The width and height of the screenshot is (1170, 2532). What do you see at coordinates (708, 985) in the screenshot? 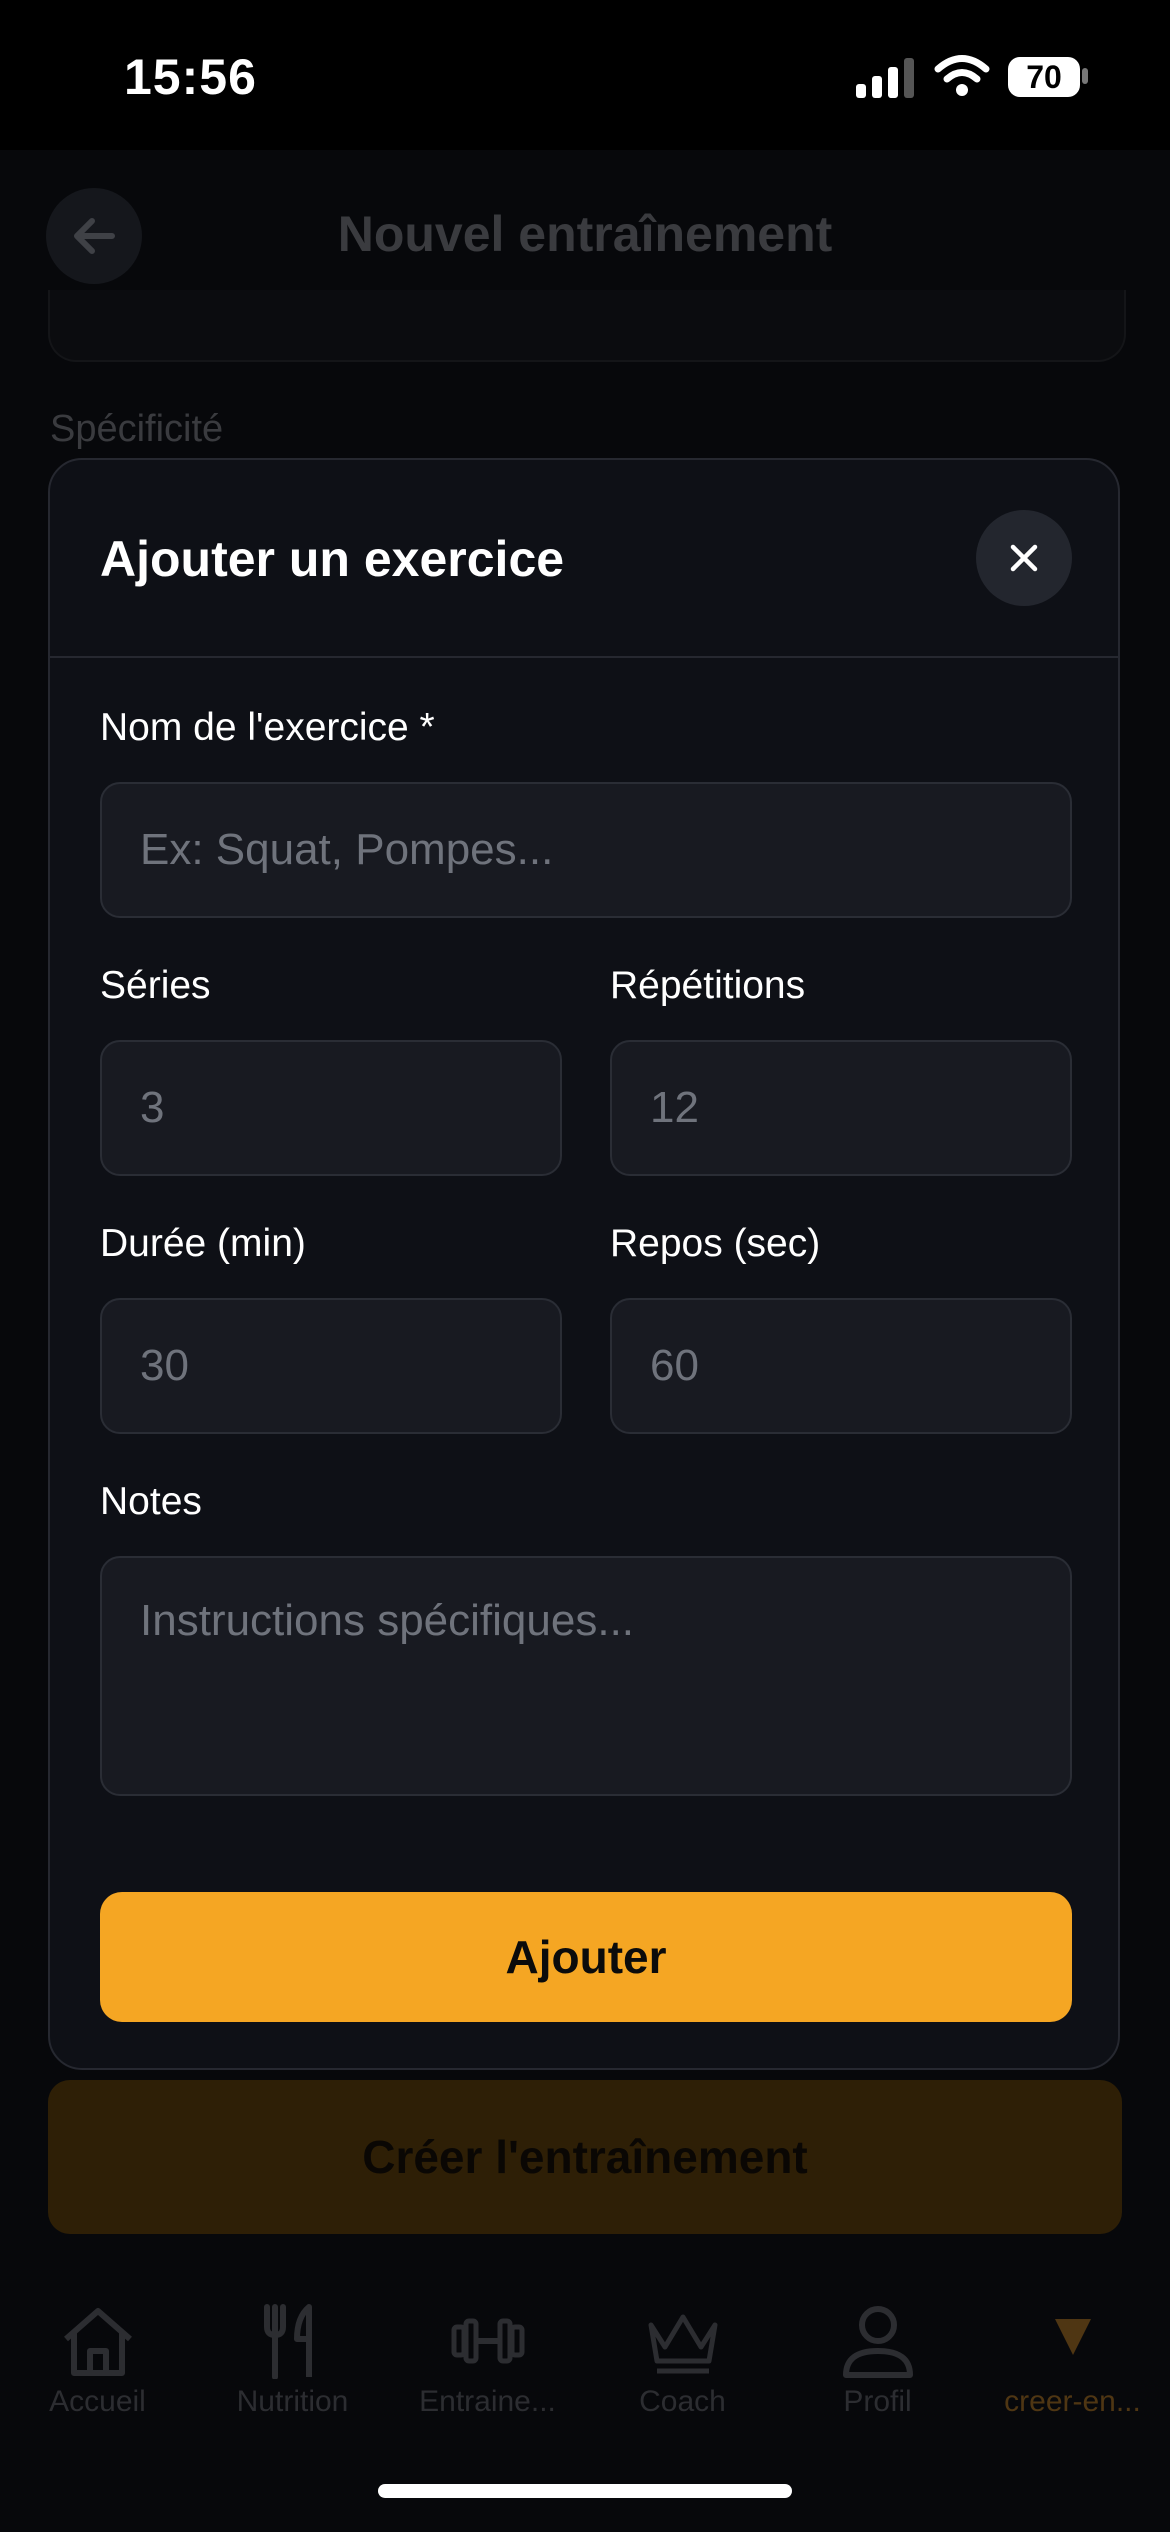
I see `reps-label: Répétitions` at bounding box center [708, 985].